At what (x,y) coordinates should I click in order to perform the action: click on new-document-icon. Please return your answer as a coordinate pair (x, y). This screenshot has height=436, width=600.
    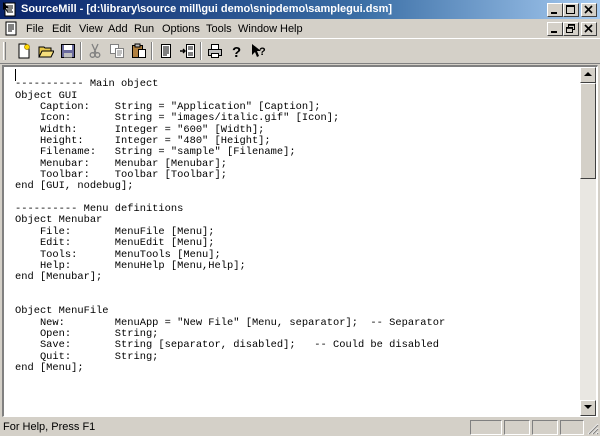
    Looking at the image, I should click on (24, 51).